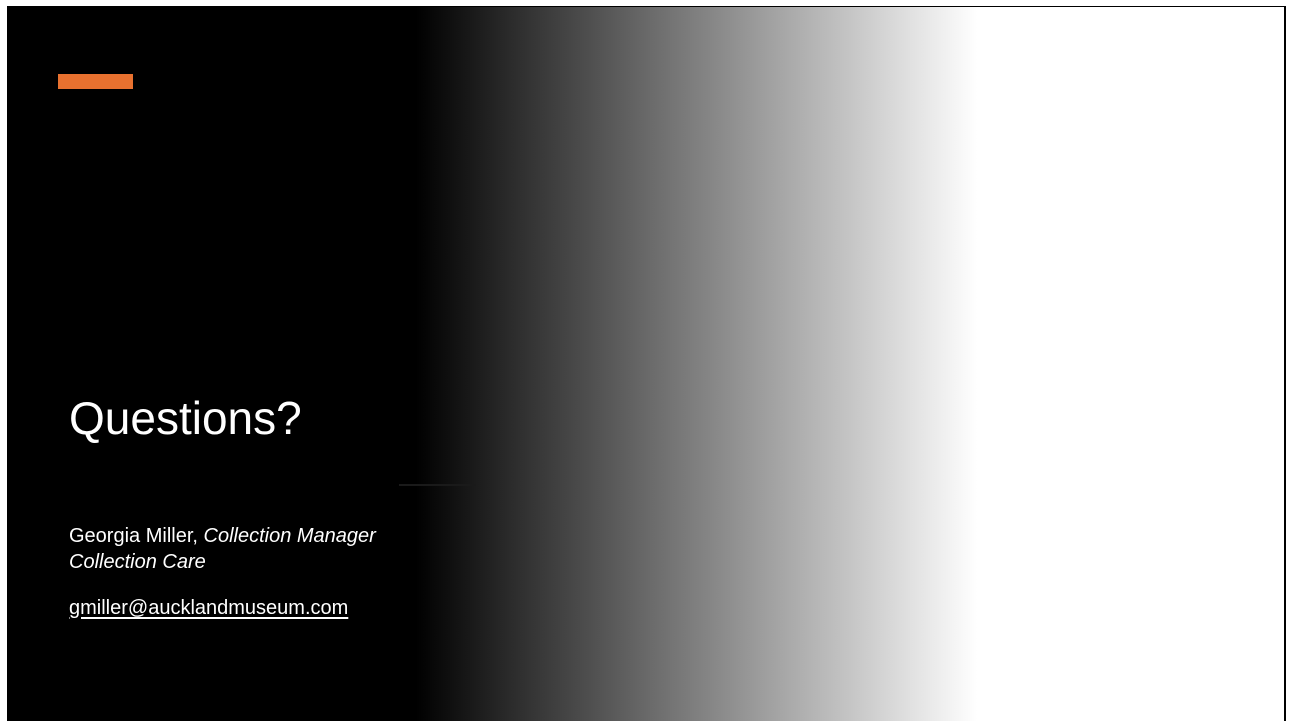 The width and height of the screenshot is (1291, 721). What do you see at coordinates (185, 418) in the screenshot?
I see `slide-title: Questions?` at bounding box center [185, 418].